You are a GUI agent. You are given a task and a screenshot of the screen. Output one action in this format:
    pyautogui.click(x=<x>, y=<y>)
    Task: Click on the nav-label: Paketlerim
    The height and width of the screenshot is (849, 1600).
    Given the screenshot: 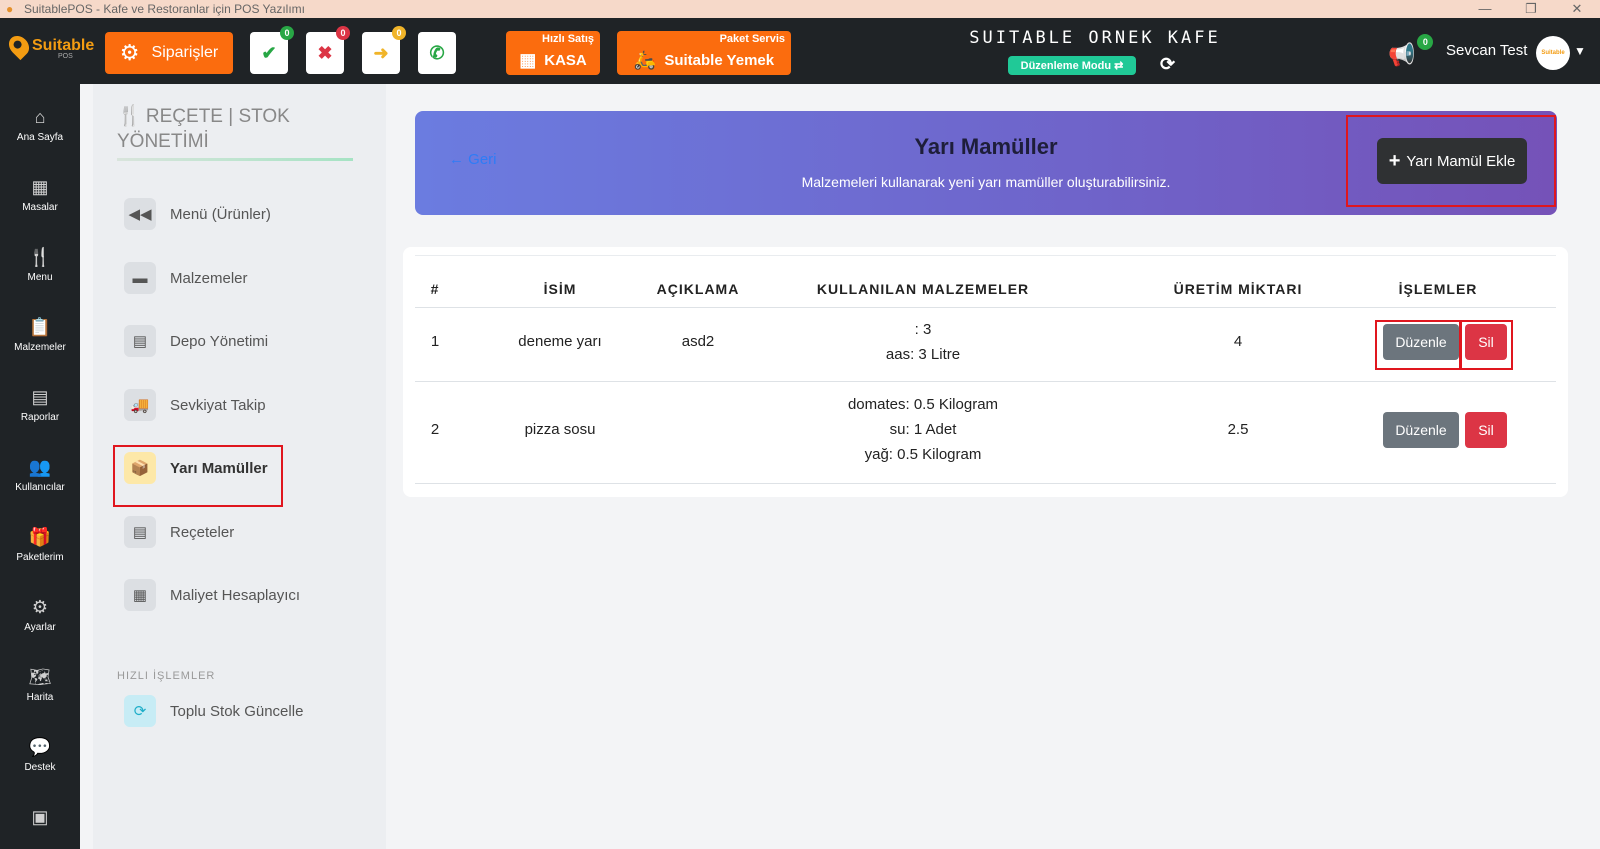 What is the action you would take?
    pyautogui.click(x=40, y=557)
    